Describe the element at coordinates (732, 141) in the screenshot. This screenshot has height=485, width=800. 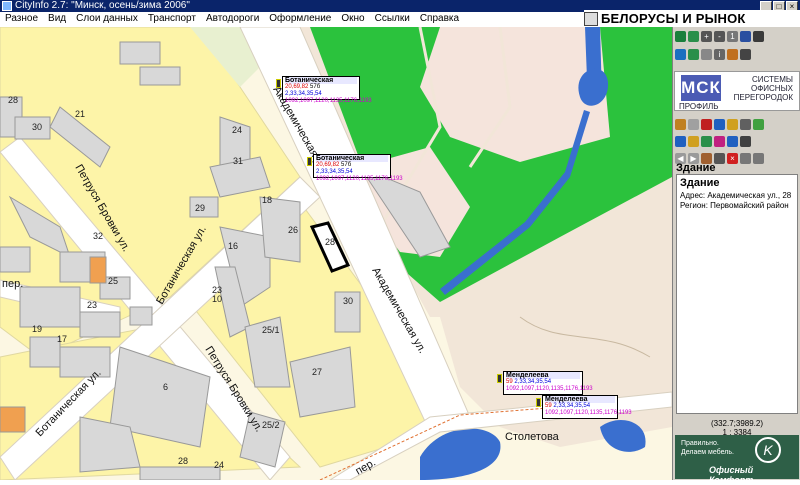
I see `tab-bus-icon` at that location.